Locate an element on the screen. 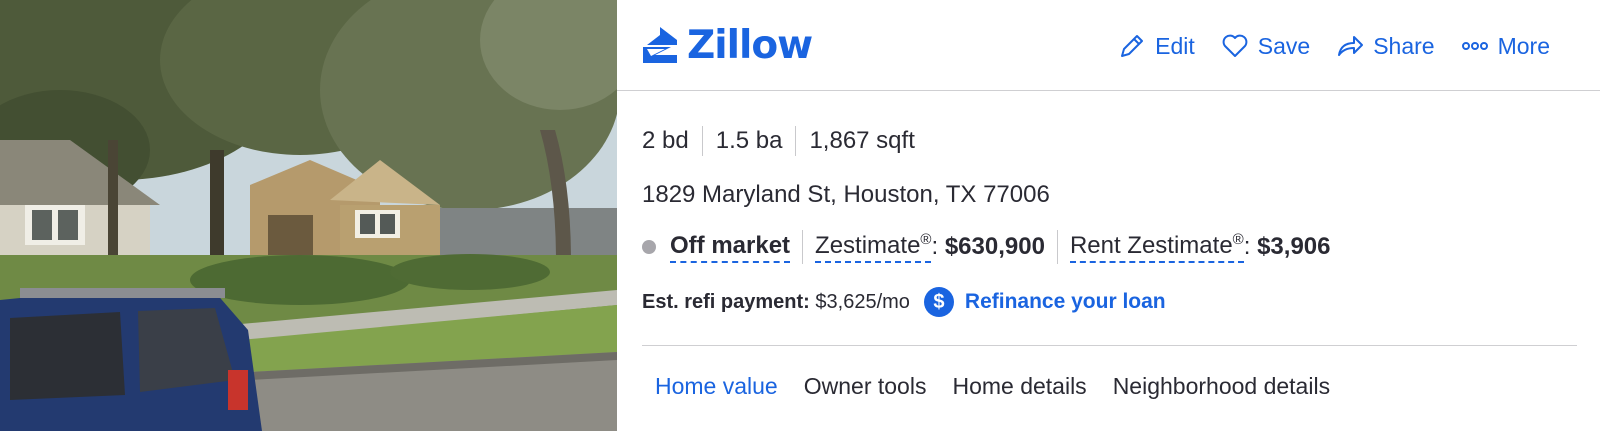 Image resolution: width=1600 pixels, height=431 pixels. zillow-logo-icon is located at coordinates (660, 45).